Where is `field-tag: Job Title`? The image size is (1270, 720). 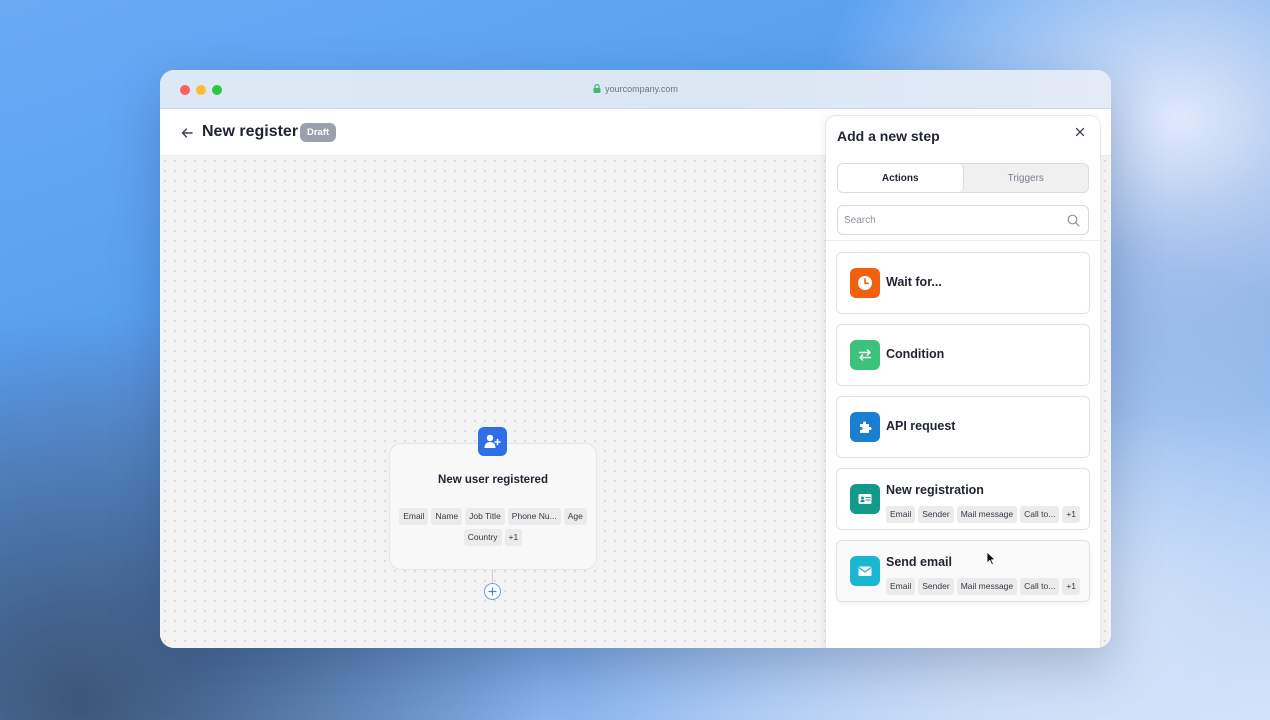 field-tag: Job Title is located at coordinates (485, 516).